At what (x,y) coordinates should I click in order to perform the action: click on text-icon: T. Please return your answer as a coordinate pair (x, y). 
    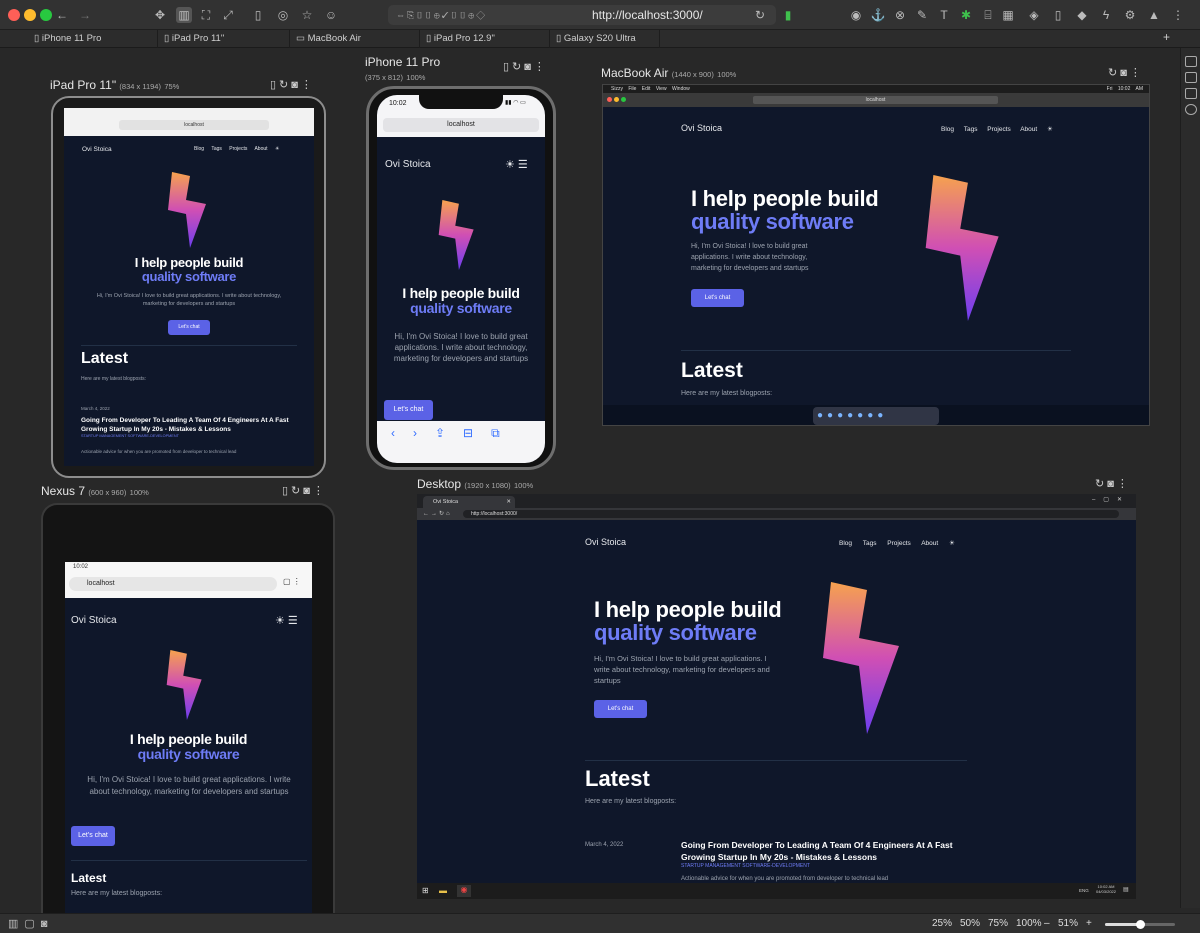
    Looking at the image, I should click on (944, 15).